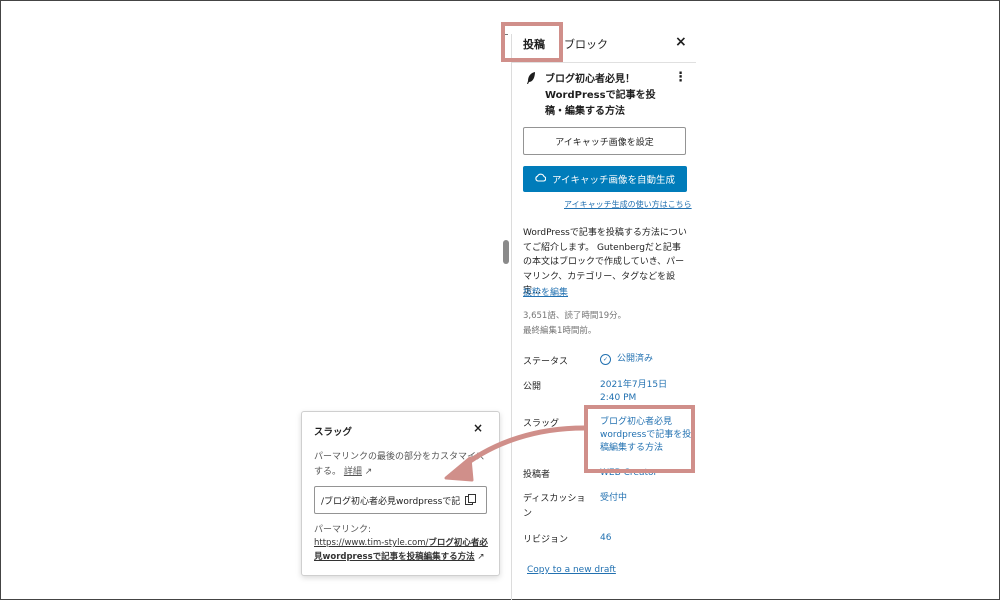  I want to click on author-label: 投稿者, so click(537, 475).